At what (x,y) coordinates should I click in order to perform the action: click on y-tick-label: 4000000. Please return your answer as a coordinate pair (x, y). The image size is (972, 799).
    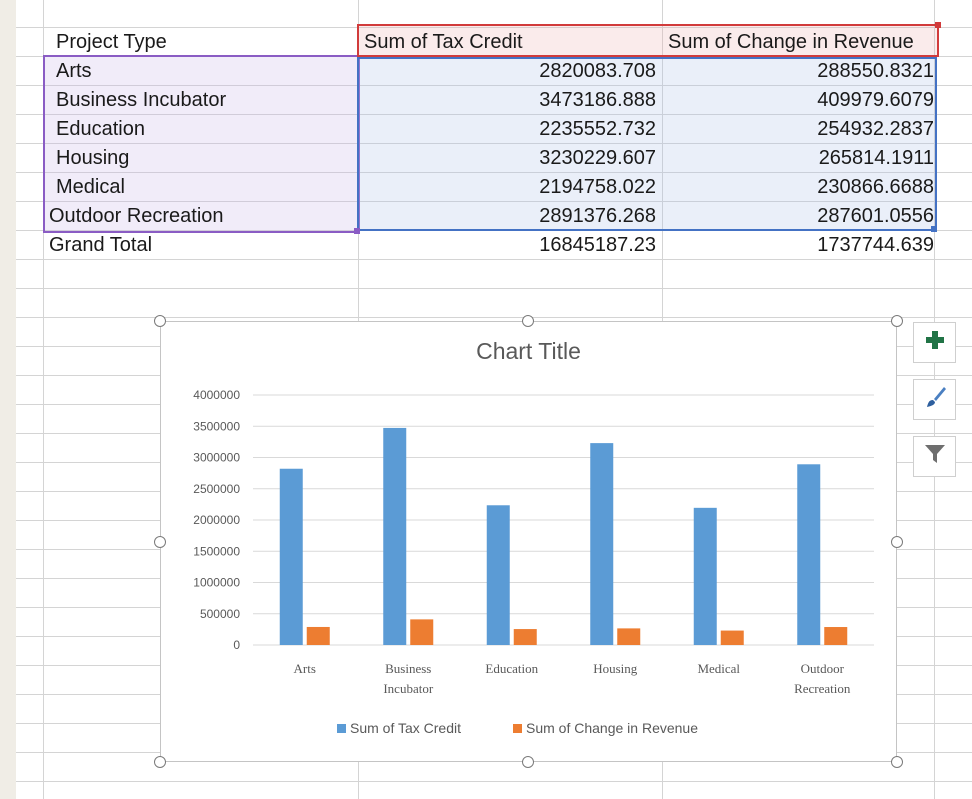
    Looking at the image, I should click on (216, 395).